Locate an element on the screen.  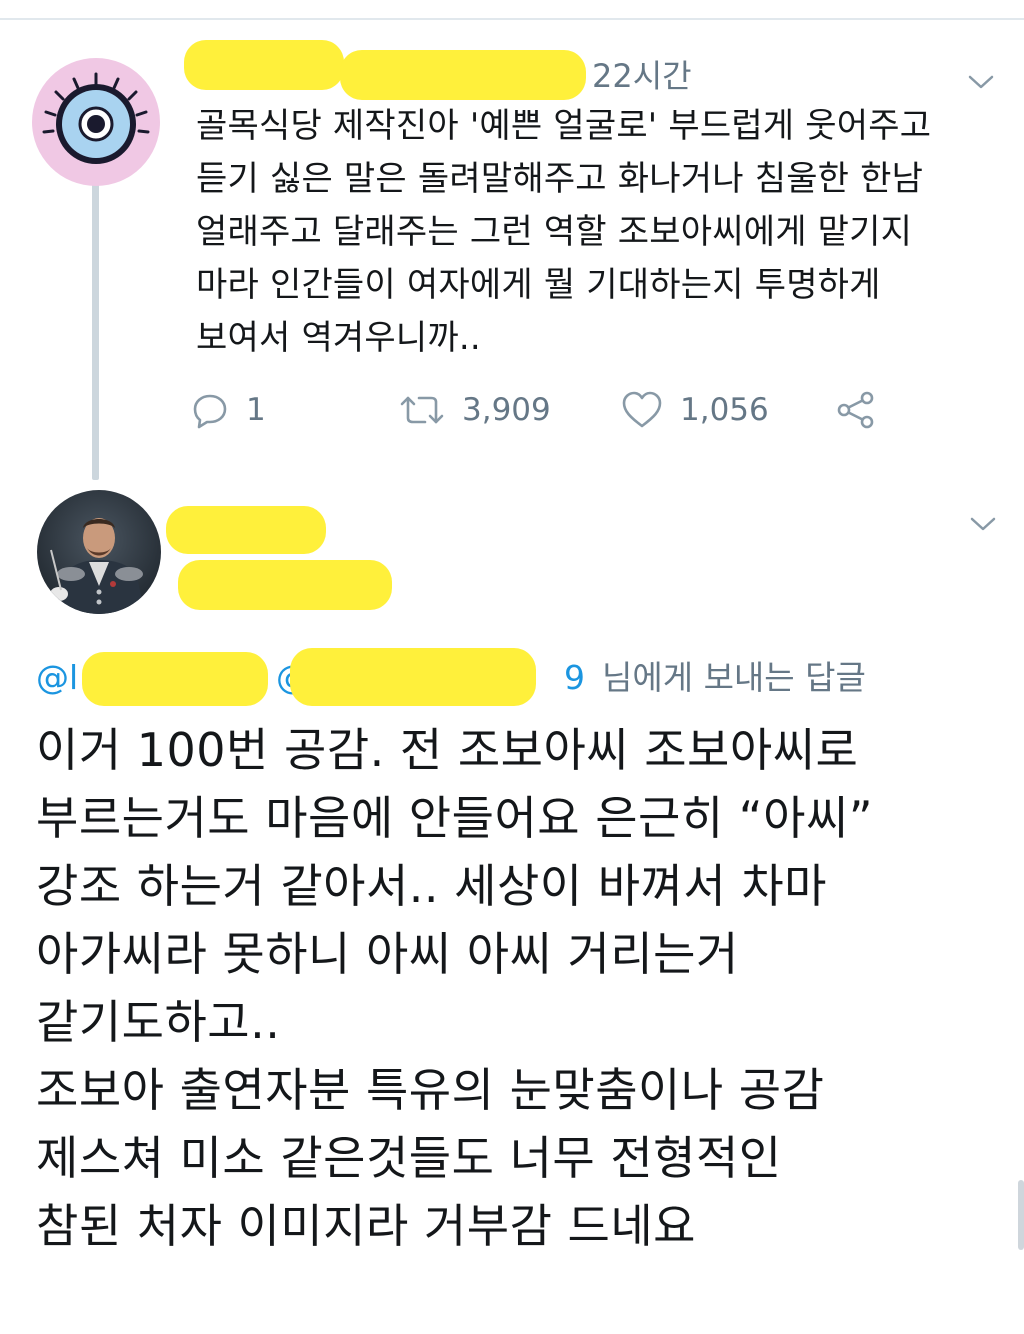
retweet-button: 3,909 is located at coordinates (474, 410).